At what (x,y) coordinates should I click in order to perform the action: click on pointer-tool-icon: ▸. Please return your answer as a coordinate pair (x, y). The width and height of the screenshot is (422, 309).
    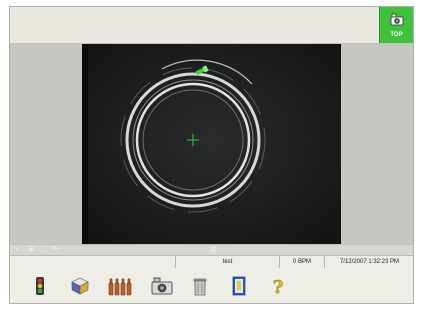
    Looking at the image, I should click on (18, 250).